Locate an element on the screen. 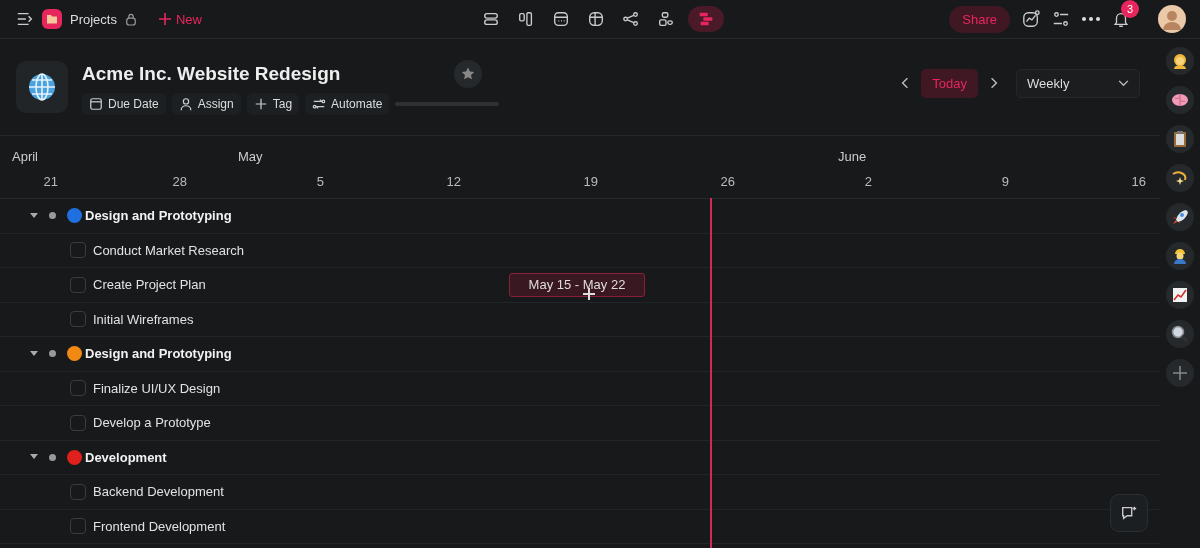  previous-icon is located at coordinates (905, 83).